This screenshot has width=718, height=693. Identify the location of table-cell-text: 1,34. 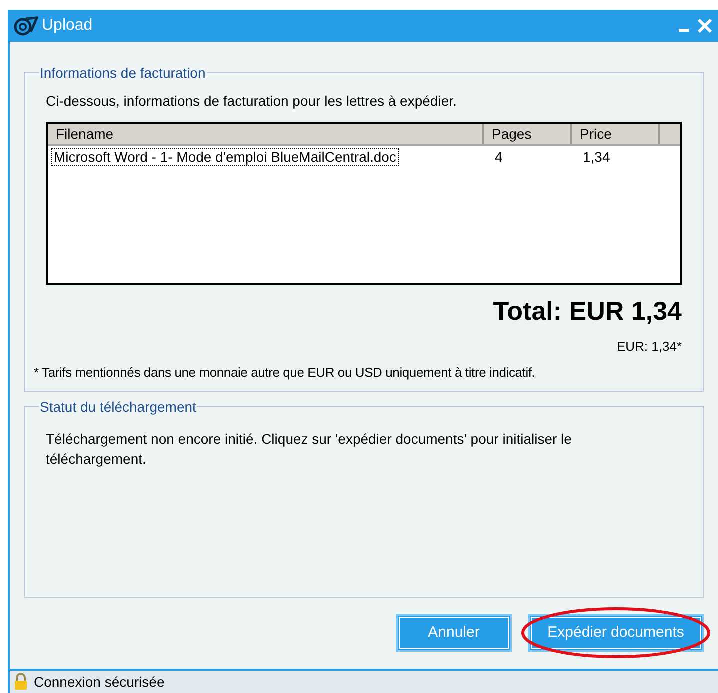
(597, 157).